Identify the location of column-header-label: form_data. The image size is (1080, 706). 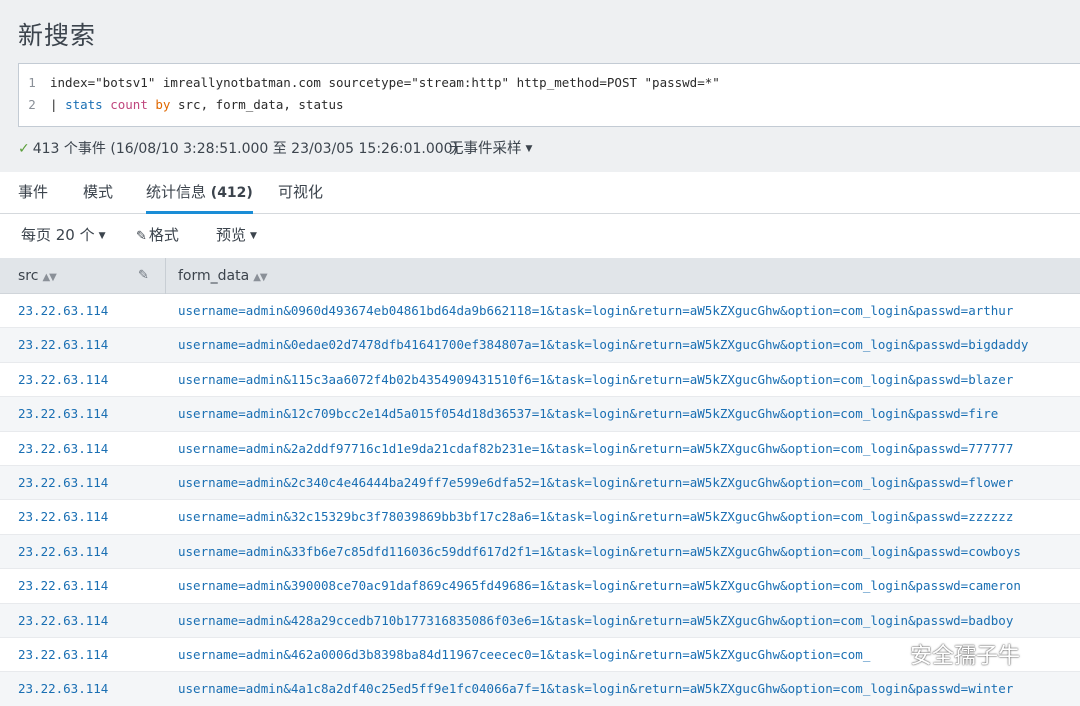
(214, 276).